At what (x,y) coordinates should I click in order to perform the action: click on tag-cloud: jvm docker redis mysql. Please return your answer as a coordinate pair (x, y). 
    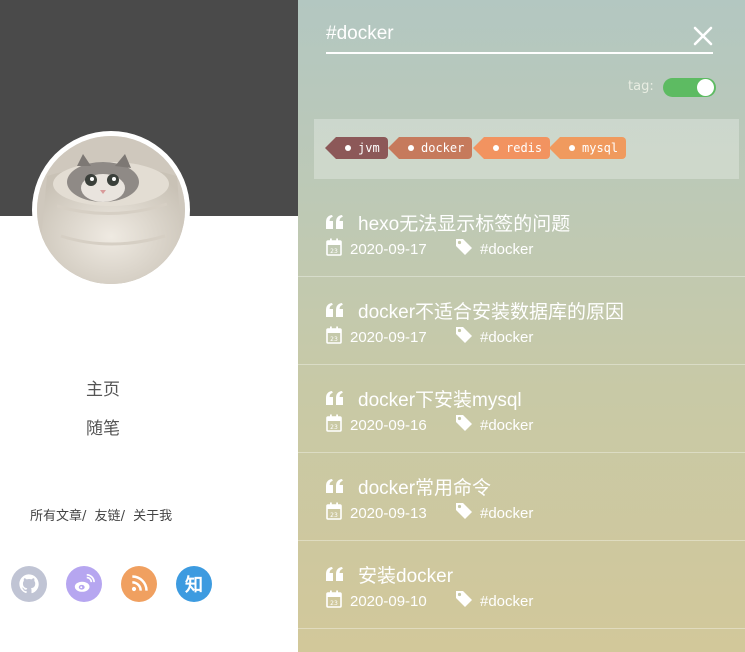
    Looking at the image, I should click on (526, 149).